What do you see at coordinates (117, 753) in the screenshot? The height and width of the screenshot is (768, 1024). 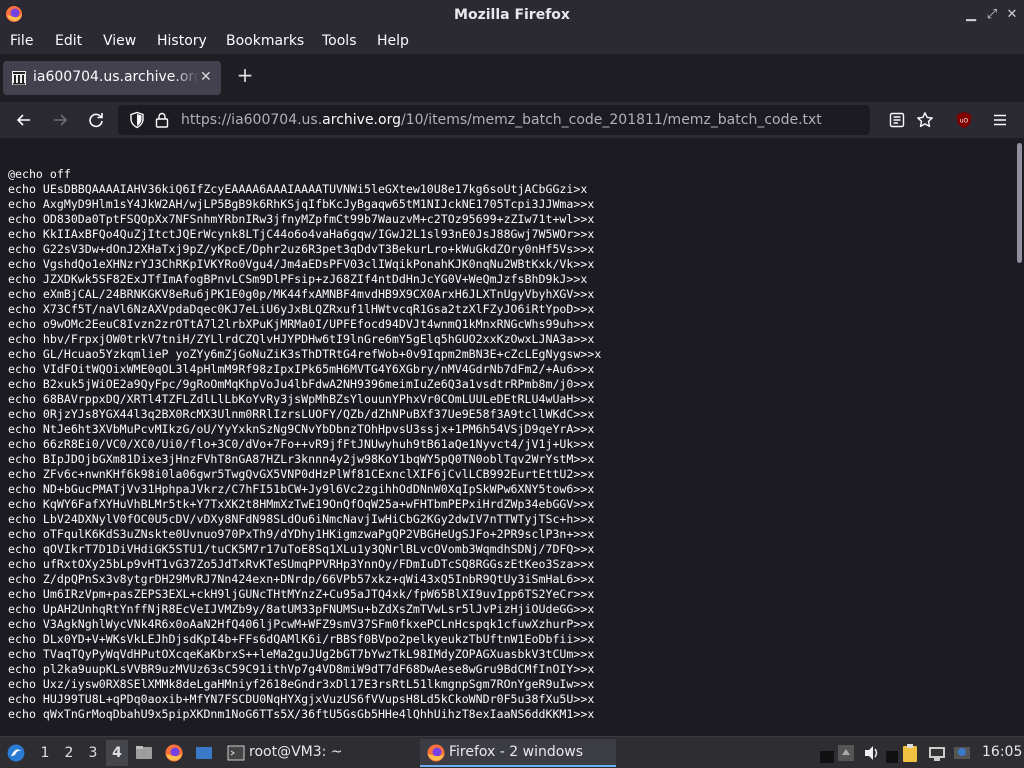 I see `workspace-4: 4` at bounding box center [117, 753].